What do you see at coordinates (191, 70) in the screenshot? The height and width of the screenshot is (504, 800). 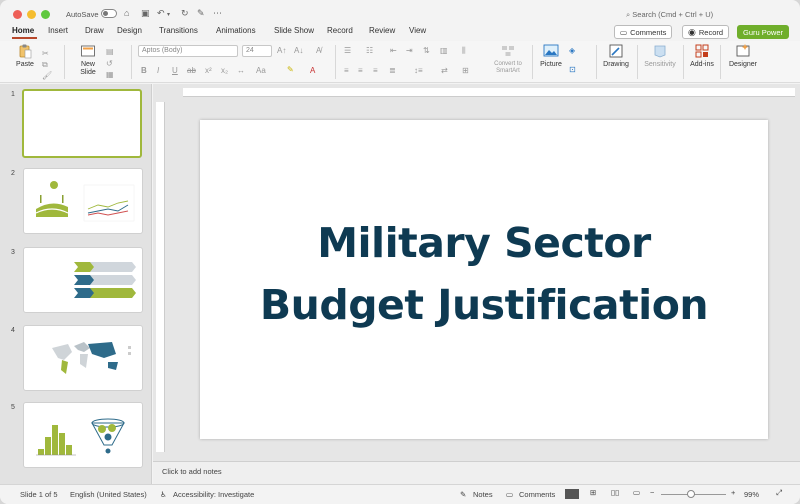 I see `strikethrough-icon: ab` at bounding box center [191, 70].